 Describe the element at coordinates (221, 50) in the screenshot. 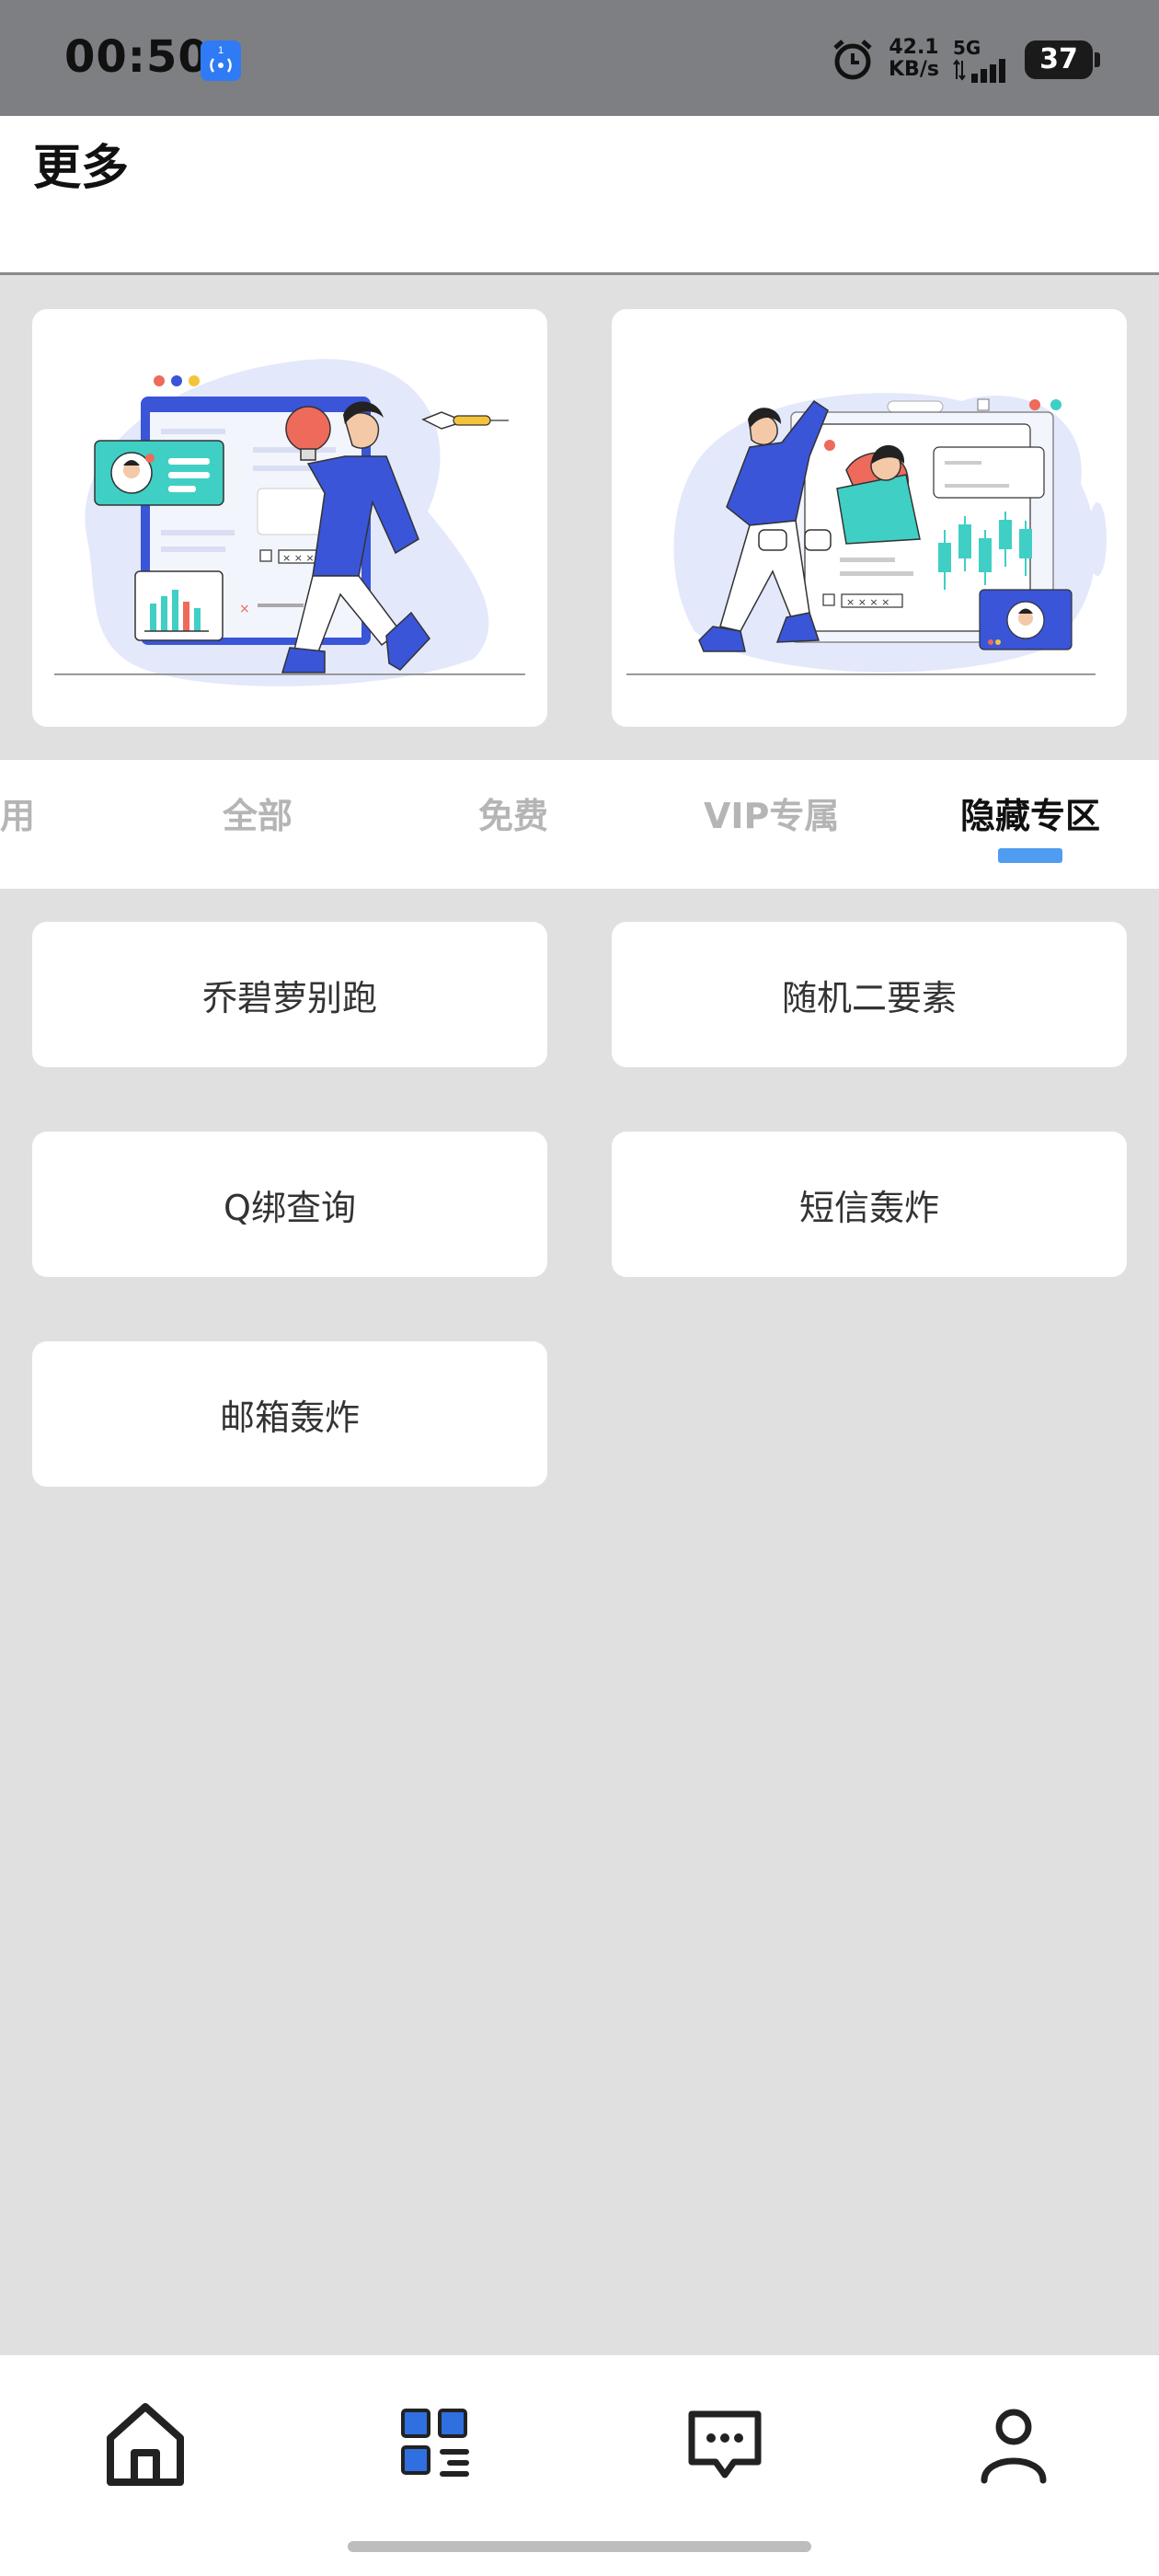

I see `svg-text: 1` at that location.